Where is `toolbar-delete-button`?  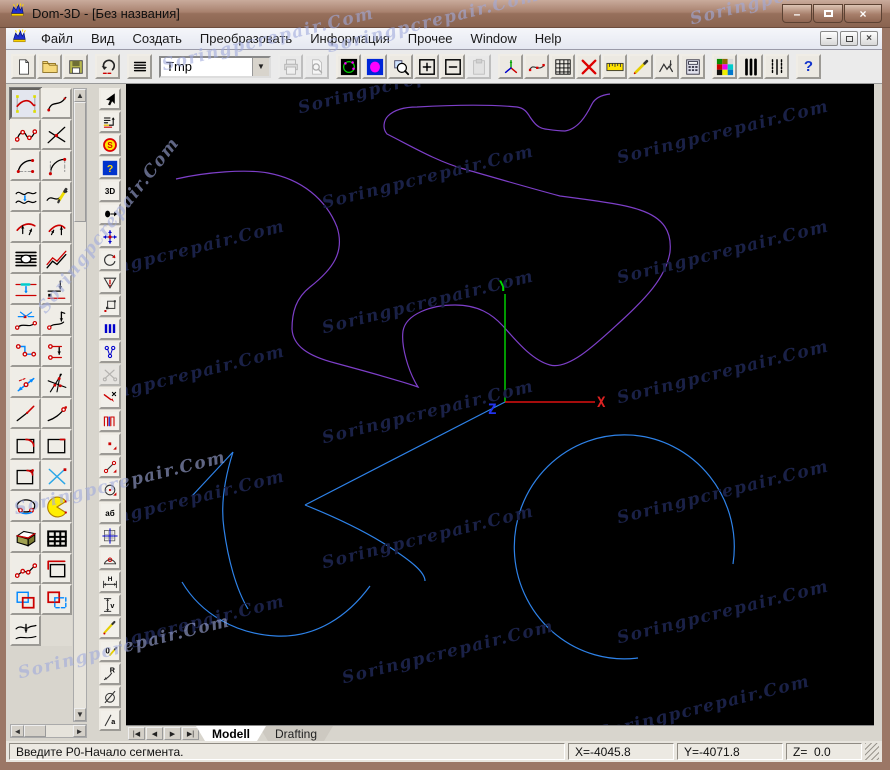 toolbar-delete-button is located at coordinates (588, 66).